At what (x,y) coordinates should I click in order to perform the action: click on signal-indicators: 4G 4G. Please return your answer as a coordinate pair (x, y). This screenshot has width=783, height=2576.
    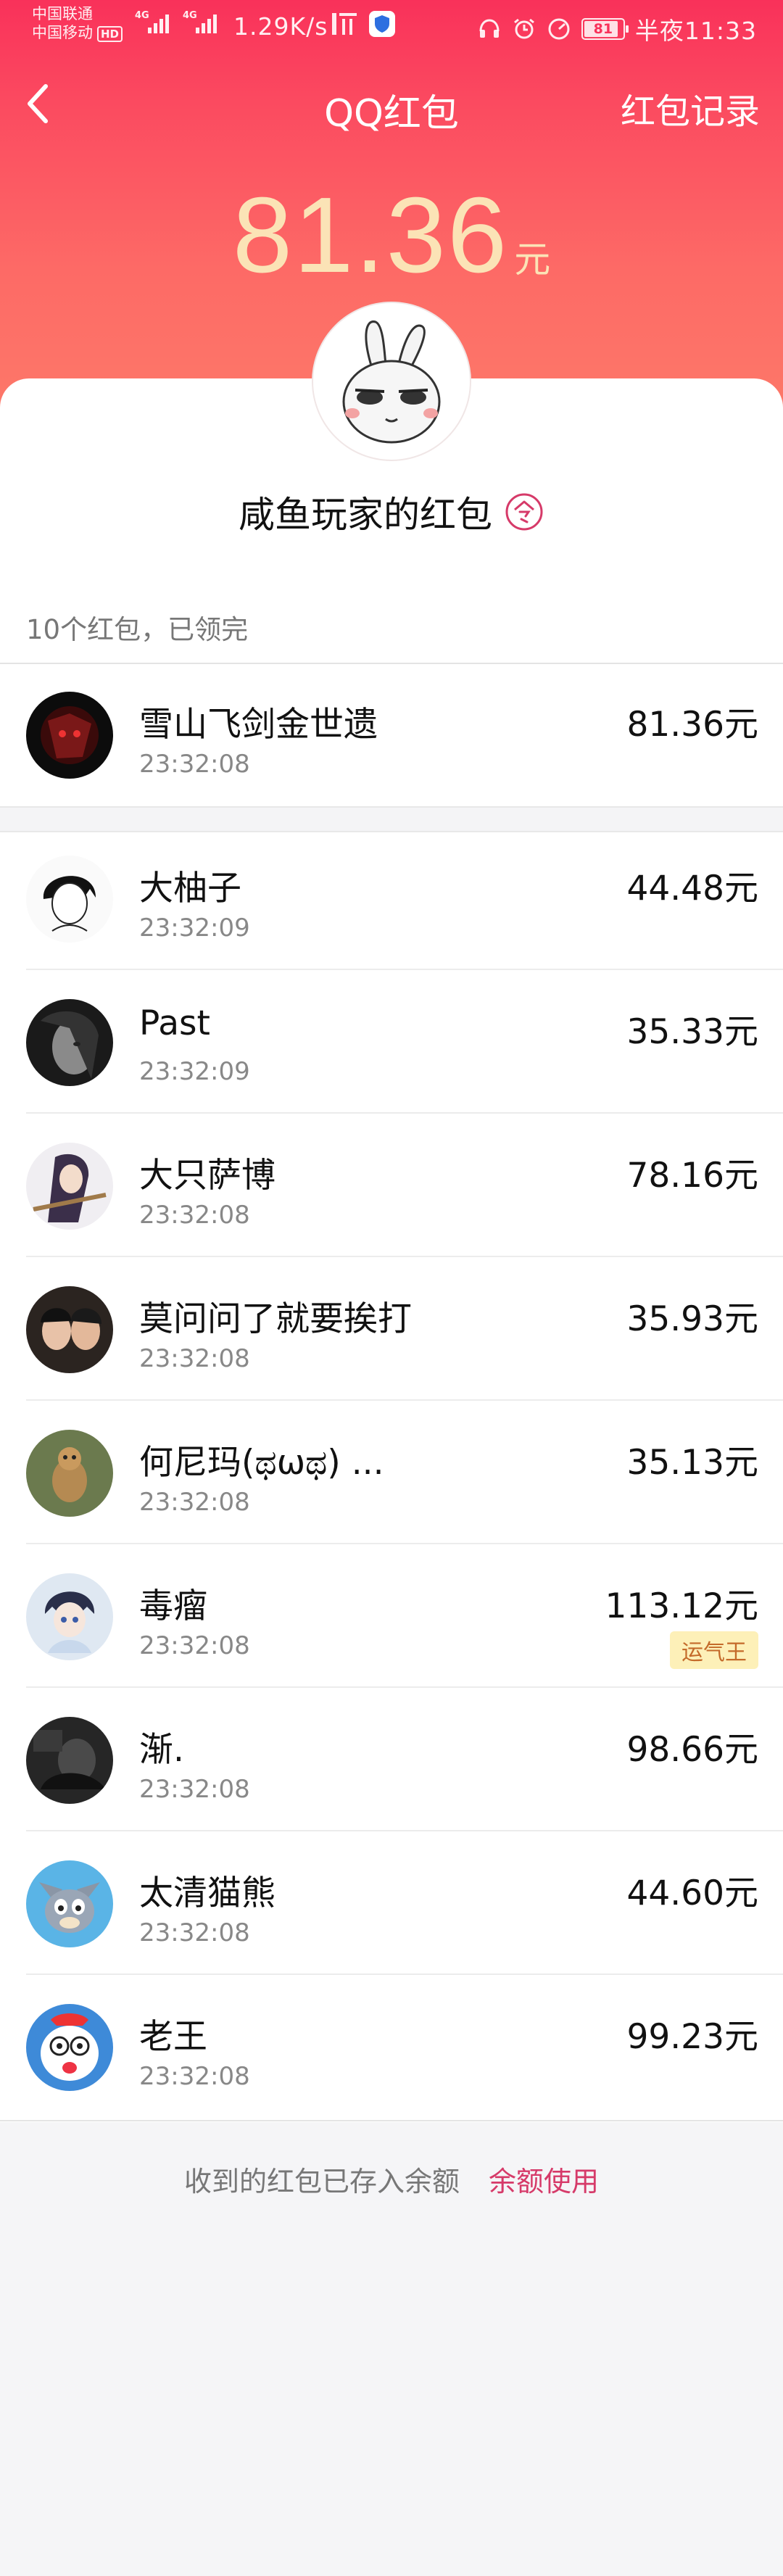
    Looking at the image, I should click on (177, 23).